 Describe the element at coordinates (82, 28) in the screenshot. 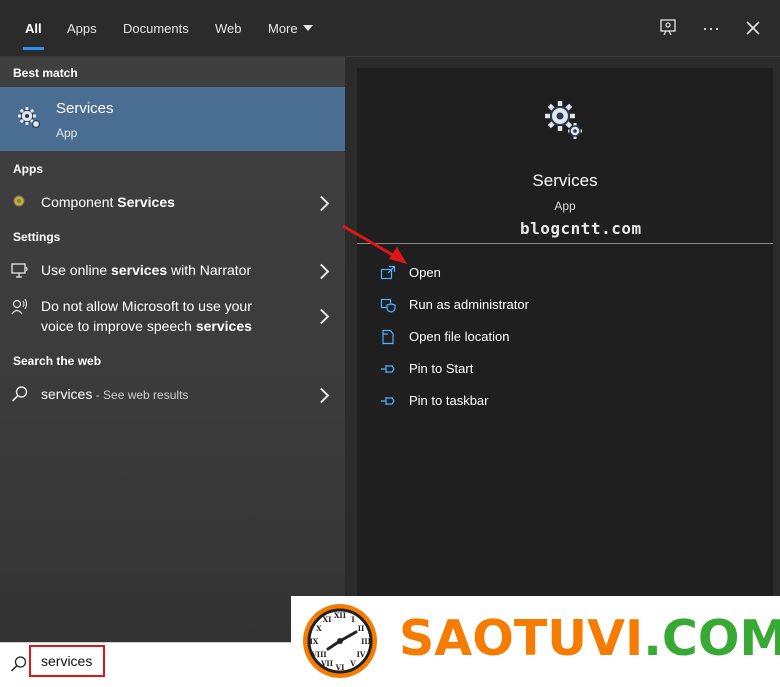

I see `tab-apps: Apps` at that location.